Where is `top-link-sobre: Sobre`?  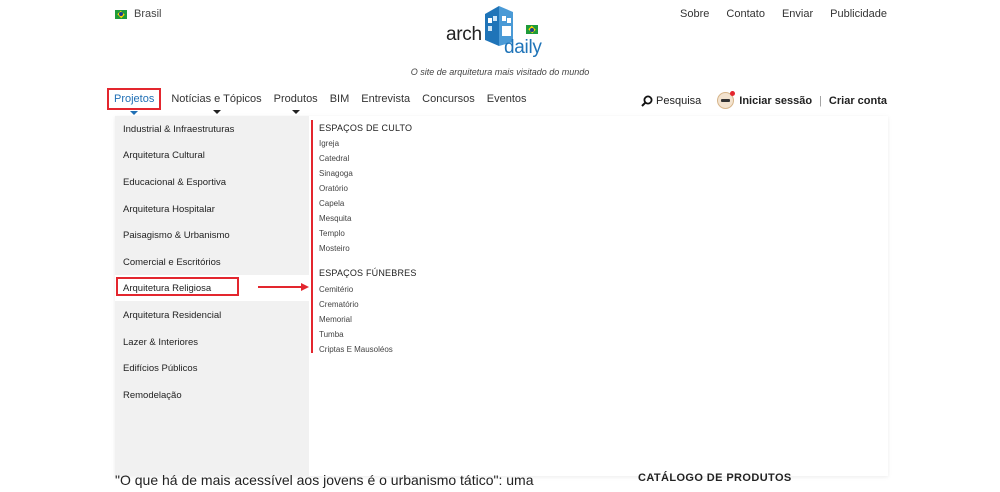 top-link-sobre: Sobre is located at coordinates (694, 14).